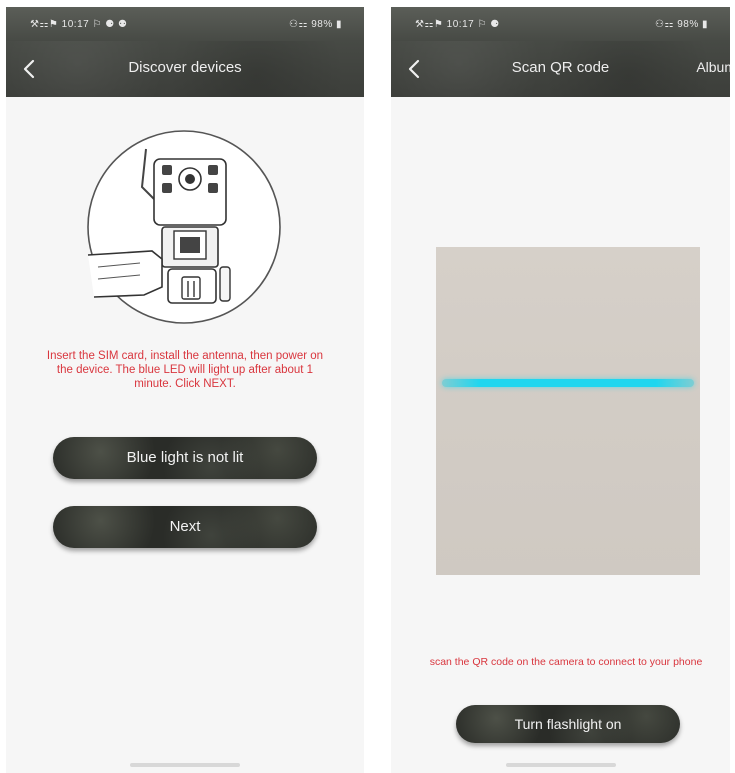  What do you see at coordinates (185, 527) in the screenshot?
I see `next-button: Next` at bounding box center [185, 527].